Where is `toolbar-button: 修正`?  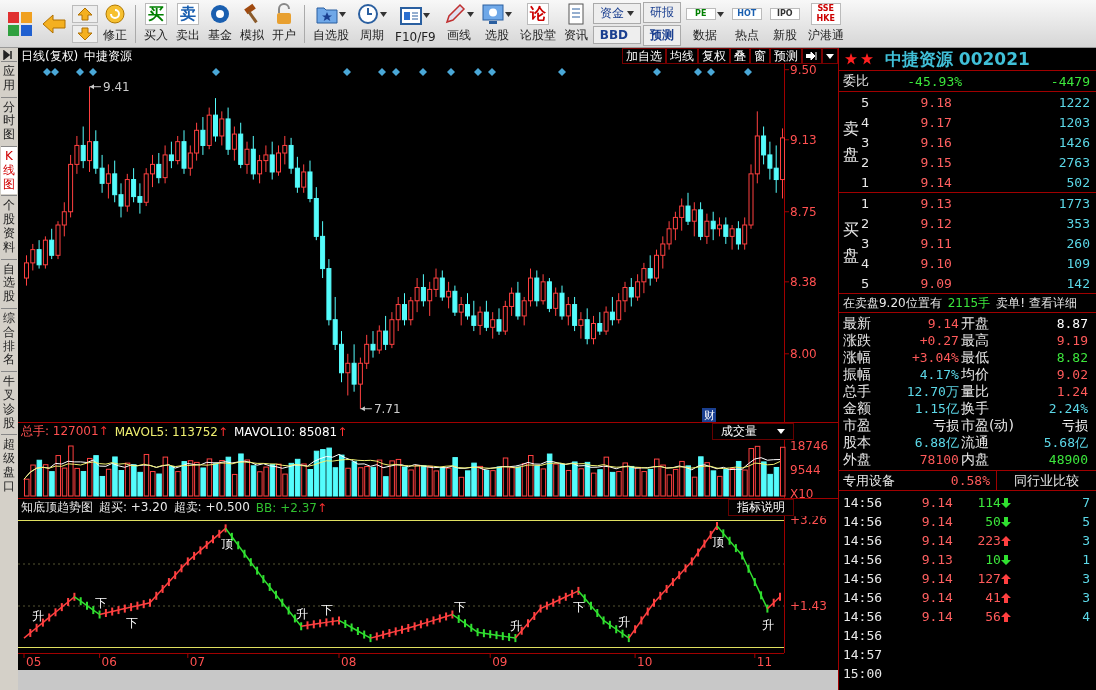 toolbar-button: 修正 is located at coordinates (115, 23).